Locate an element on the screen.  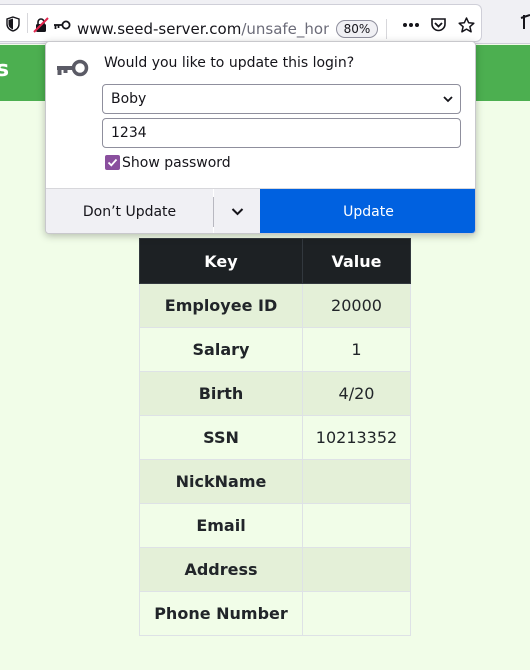
username-select: Boby is located at coordinates (281, 99).